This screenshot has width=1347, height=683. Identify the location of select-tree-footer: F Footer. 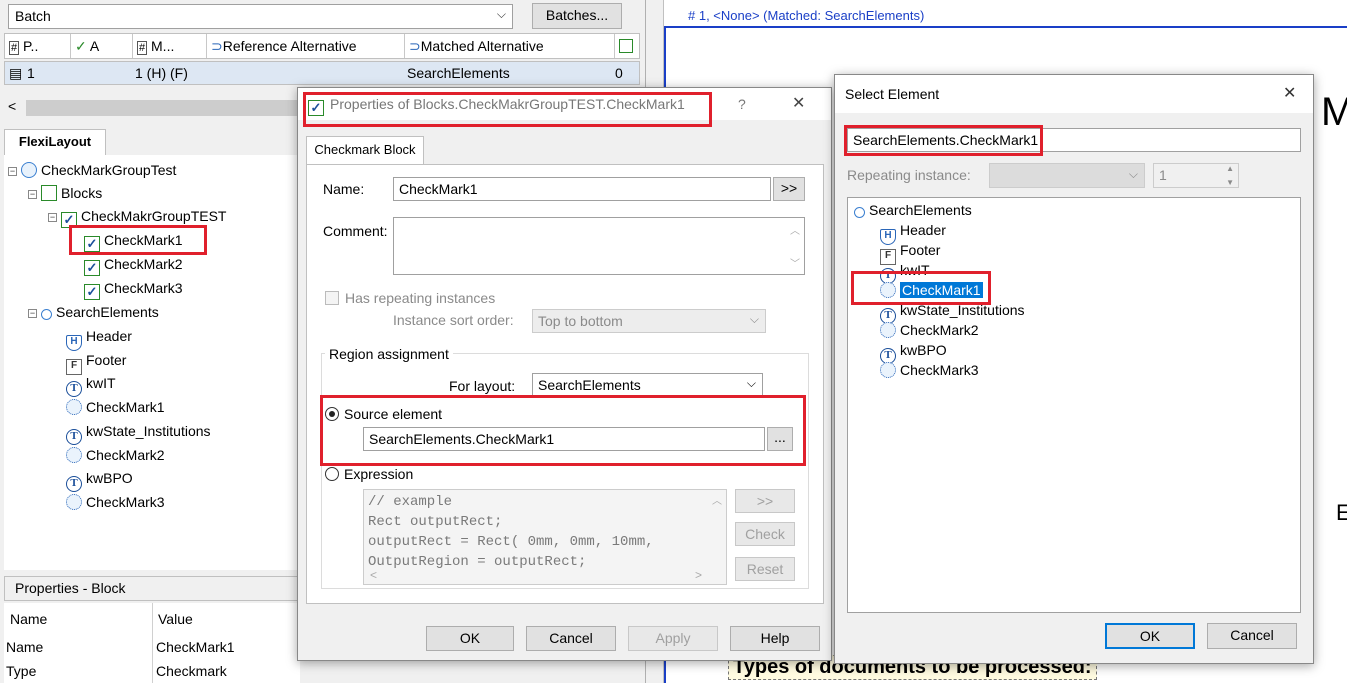
(910, 252).